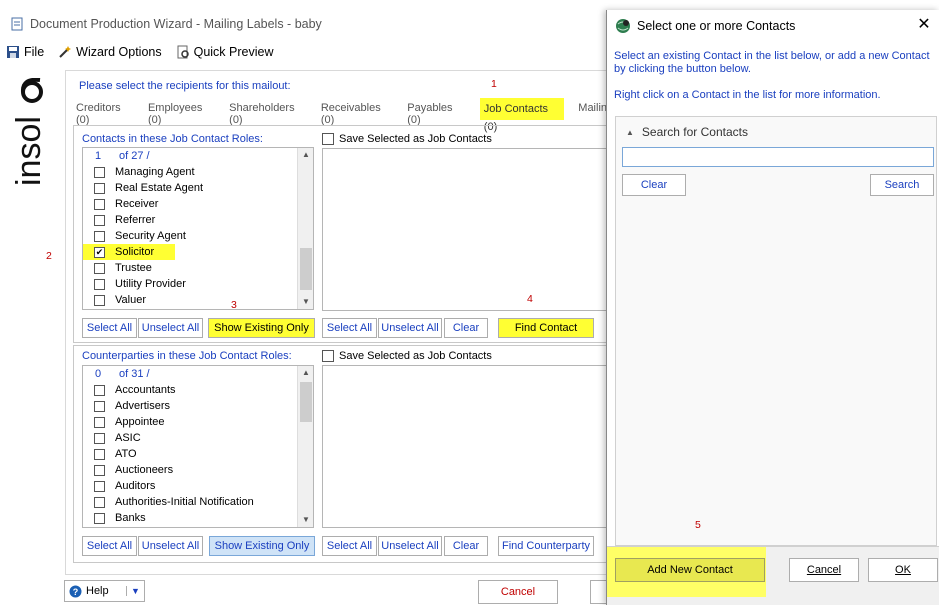  Describe the element at coordinates (464, 446) in the screenshot. I see `cp-contacts-list` at that location.